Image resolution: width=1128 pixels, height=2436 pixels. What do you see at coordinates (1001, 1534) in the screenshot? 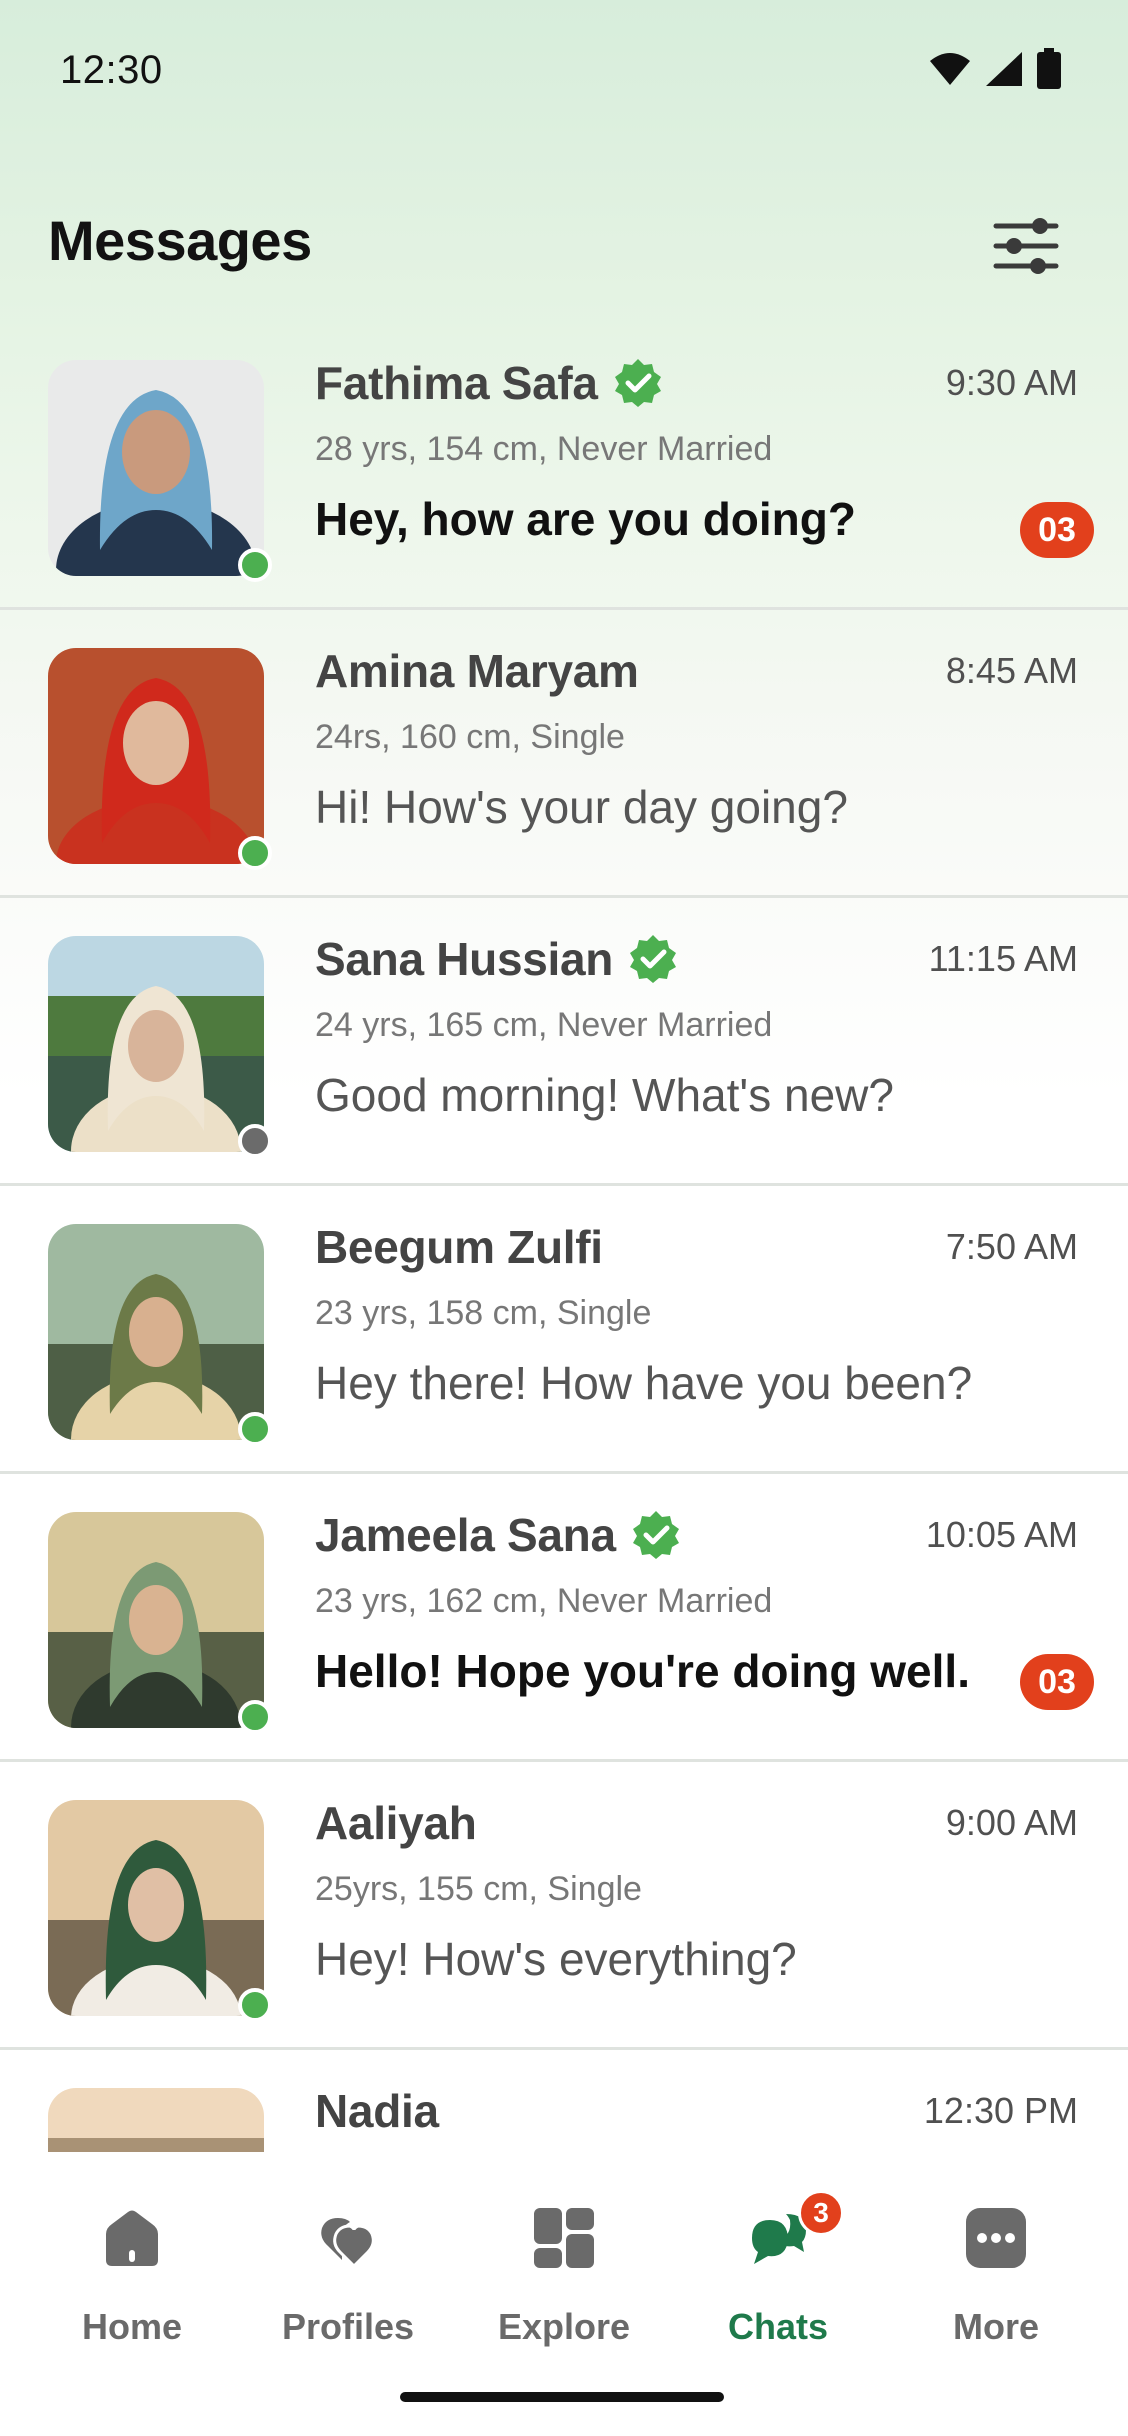
I see `message-time: 10:05 AM` at bounding box center [1001, 1534].